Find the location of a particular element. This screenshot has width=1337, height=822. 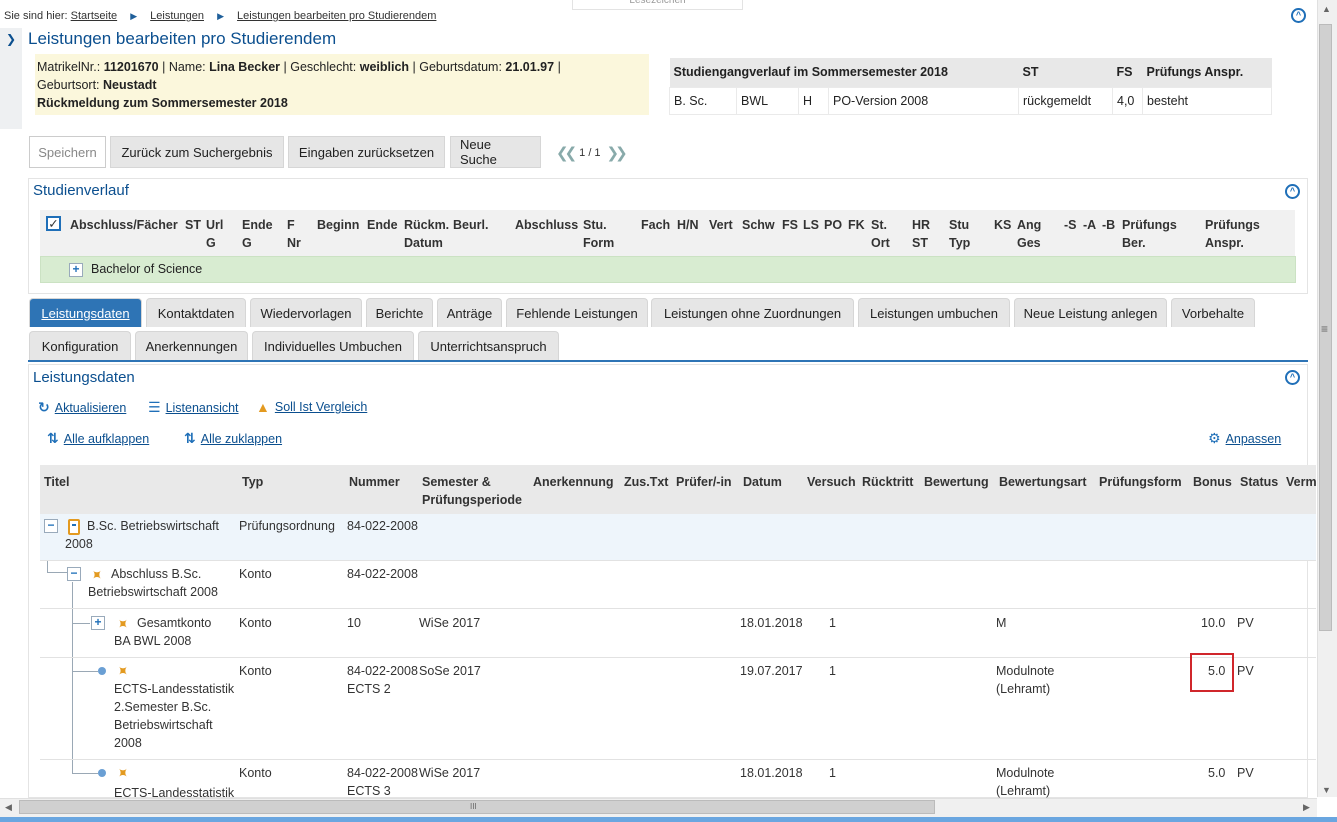

feedback-status: Rückmeldung zum Sommersemester 2018 is located at coordinates (162, 103).